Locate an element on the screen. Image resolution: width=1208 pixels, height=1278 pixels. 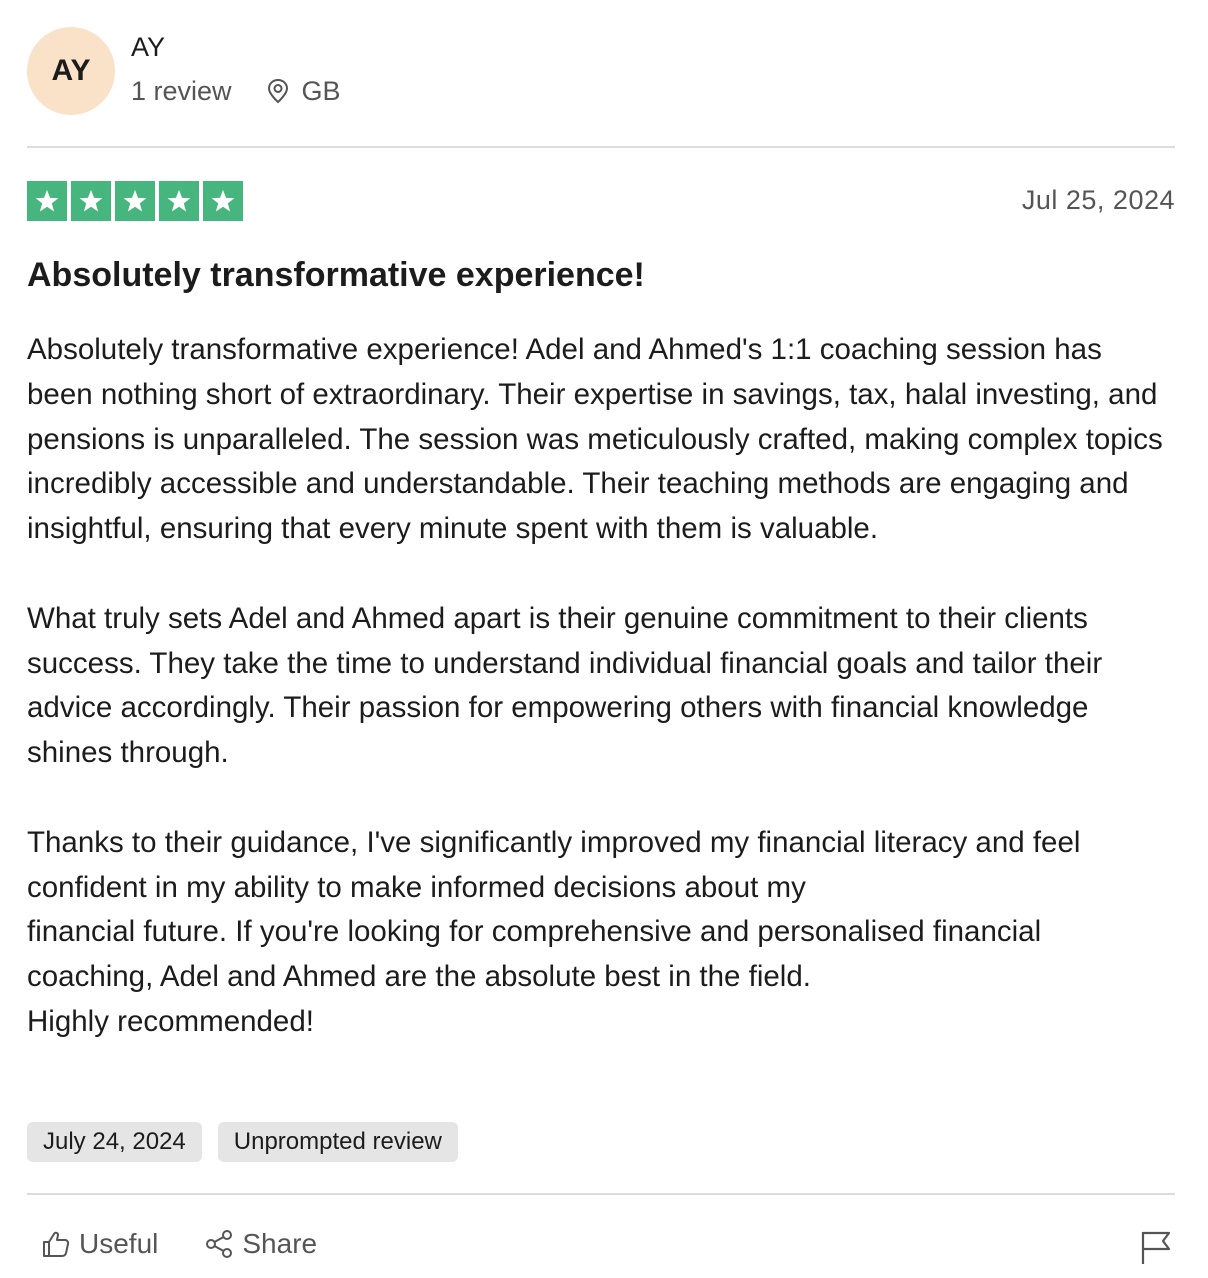
useful-label: Useful is located at coordinates (119, 1243).